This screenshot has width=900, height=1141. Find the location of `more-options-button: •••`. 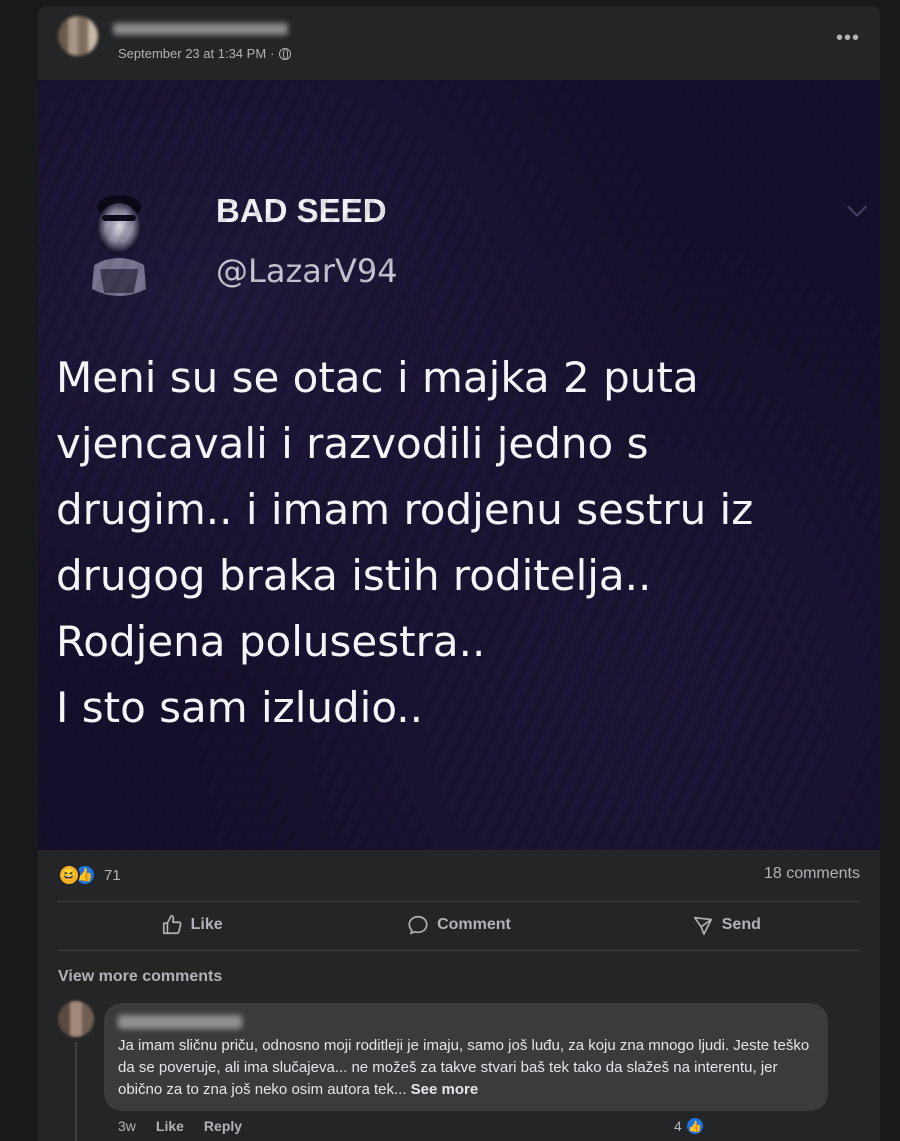

more-options-button: ••• is located at coordinates (848, 38).